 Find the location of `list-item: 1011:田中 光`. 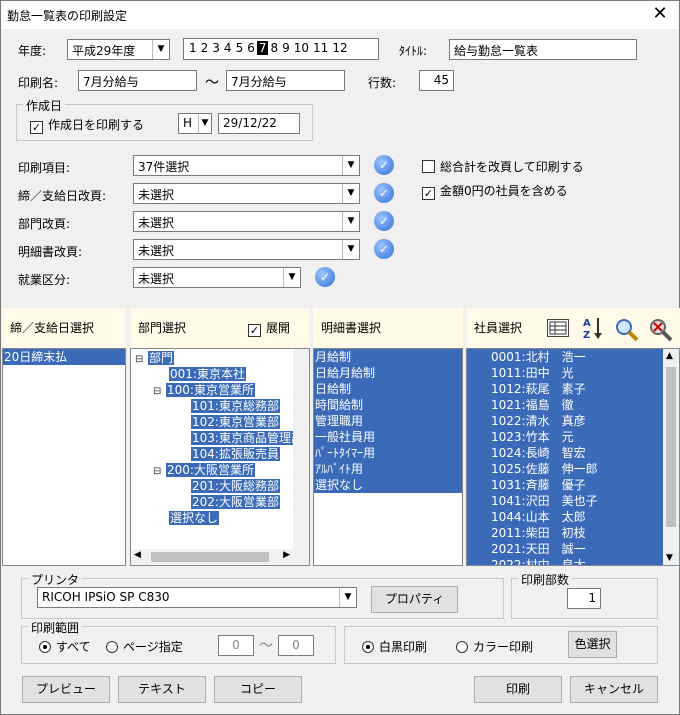

list-item: 1011:田中 光 is located at coordinates (573, 373).